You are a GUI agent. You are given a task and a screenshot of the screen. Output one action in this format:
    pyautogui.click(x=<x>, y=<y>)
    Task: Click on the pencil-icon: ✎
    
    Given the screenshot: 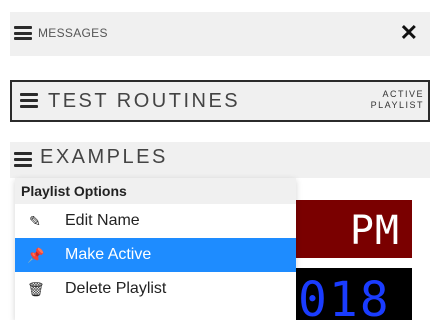 What is the action you would take?
    pyautogui.click(x=35, y=221)
    